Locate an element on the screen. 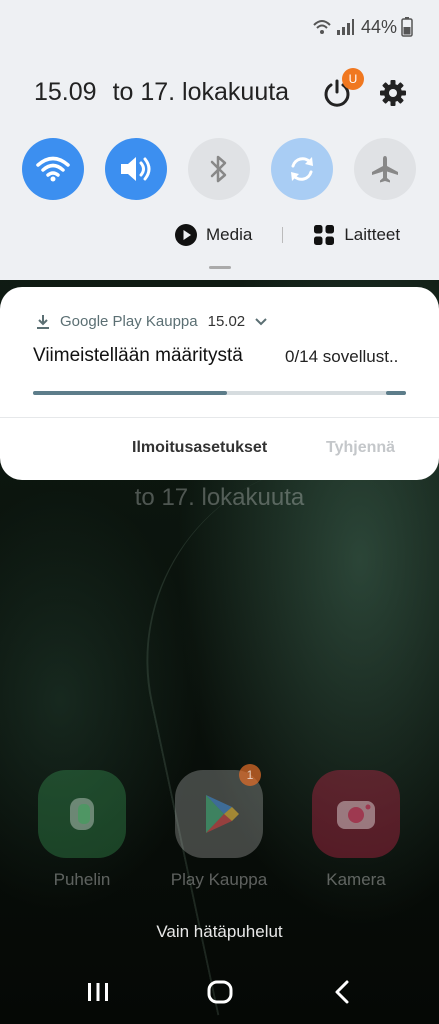  media-label: Media is located at coordinates (229, 234).